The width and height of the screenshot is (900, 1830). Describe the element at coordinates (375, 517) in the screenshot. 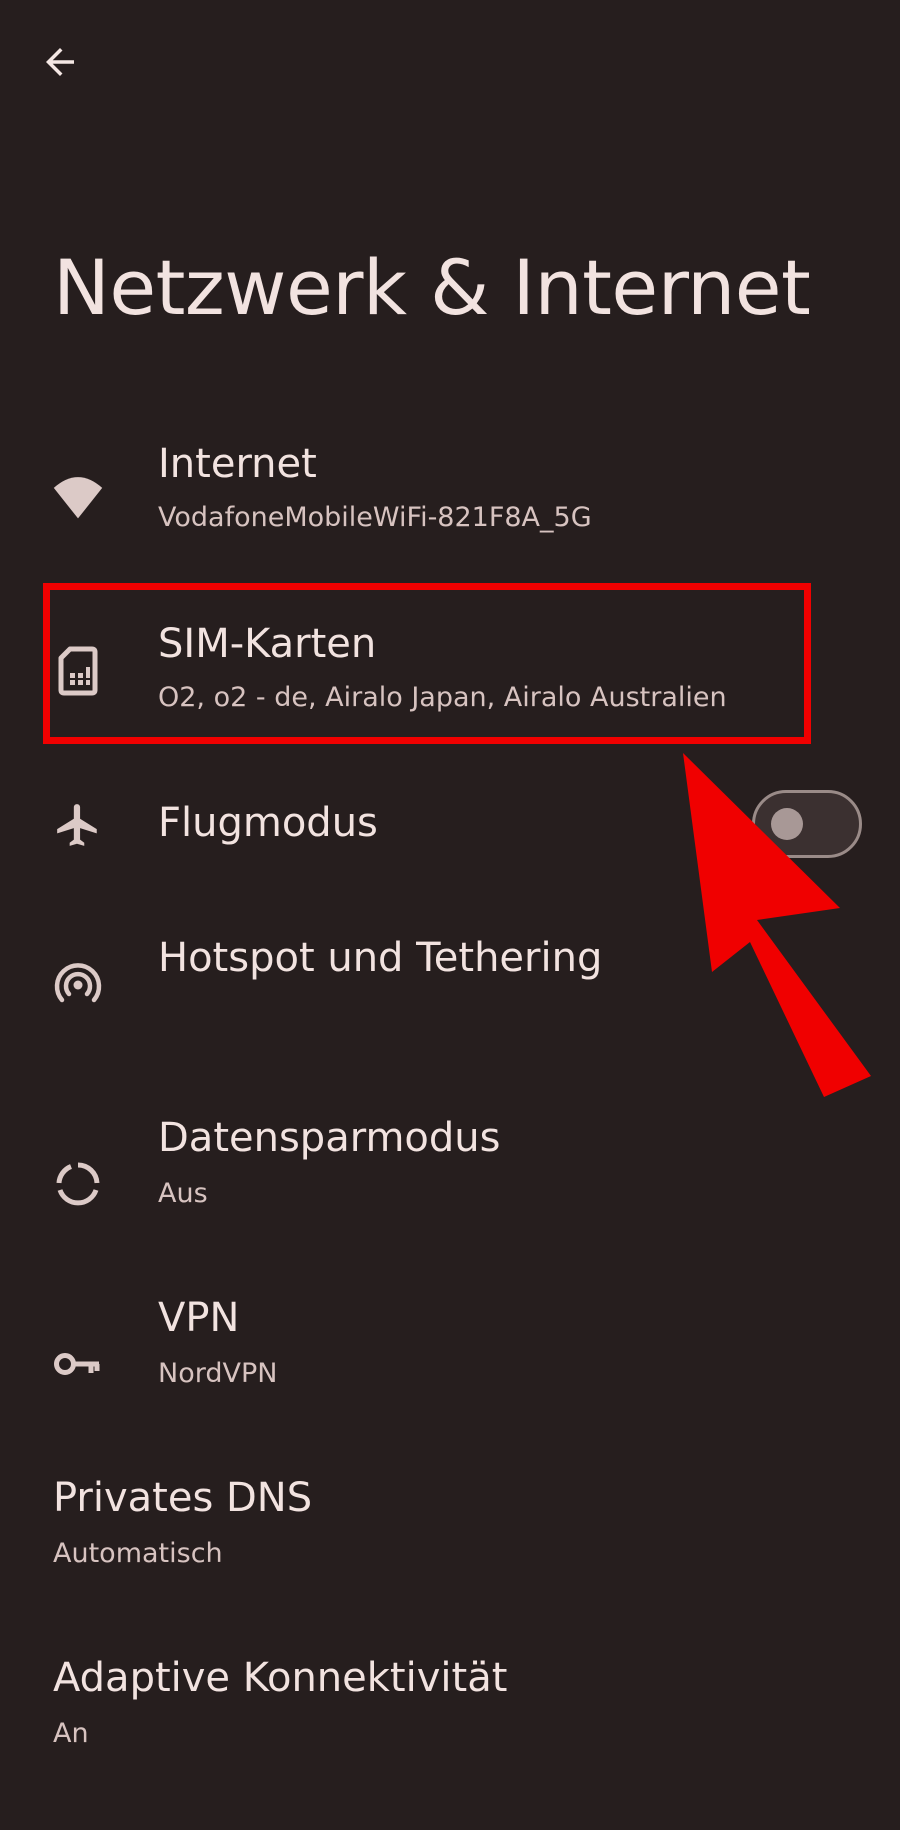

I see `item-subtitle: VodafoneMobileWiFi-821F8A_5G` at that location.